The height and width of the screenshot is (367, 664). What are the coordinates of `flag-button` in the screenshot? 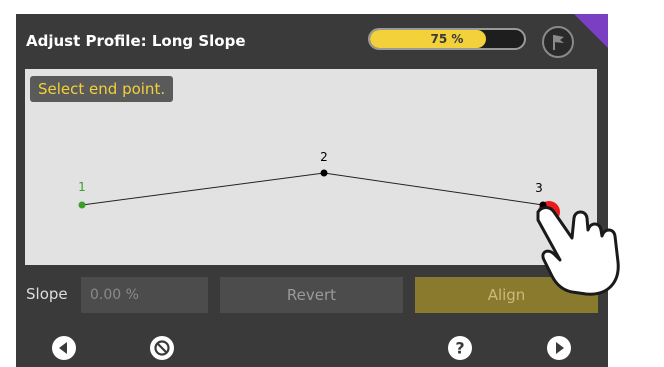 It's located at (558, 42).